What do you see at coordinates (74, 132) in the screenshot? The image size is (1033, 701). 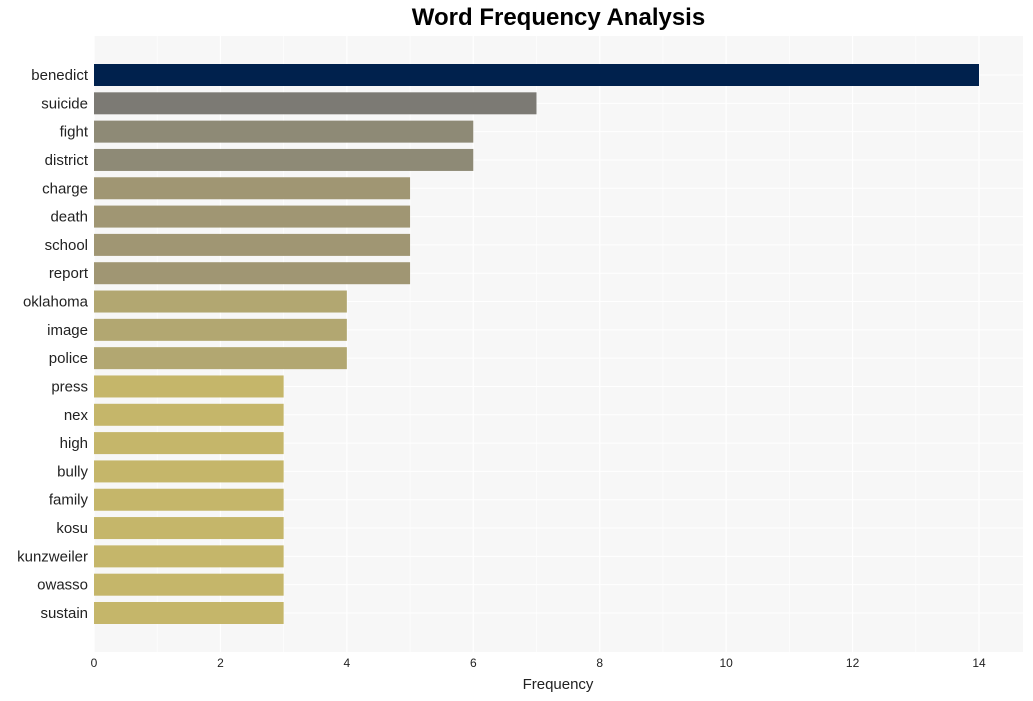 I see `y-tick-label: fight` at bounding box center [74, 132].